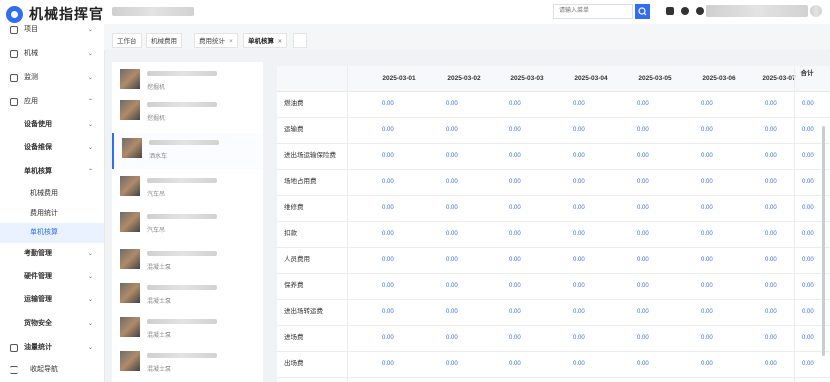  Describe the element at coordinates (823, 241) in the screenshot. I see `table-scrollbar` at that location.